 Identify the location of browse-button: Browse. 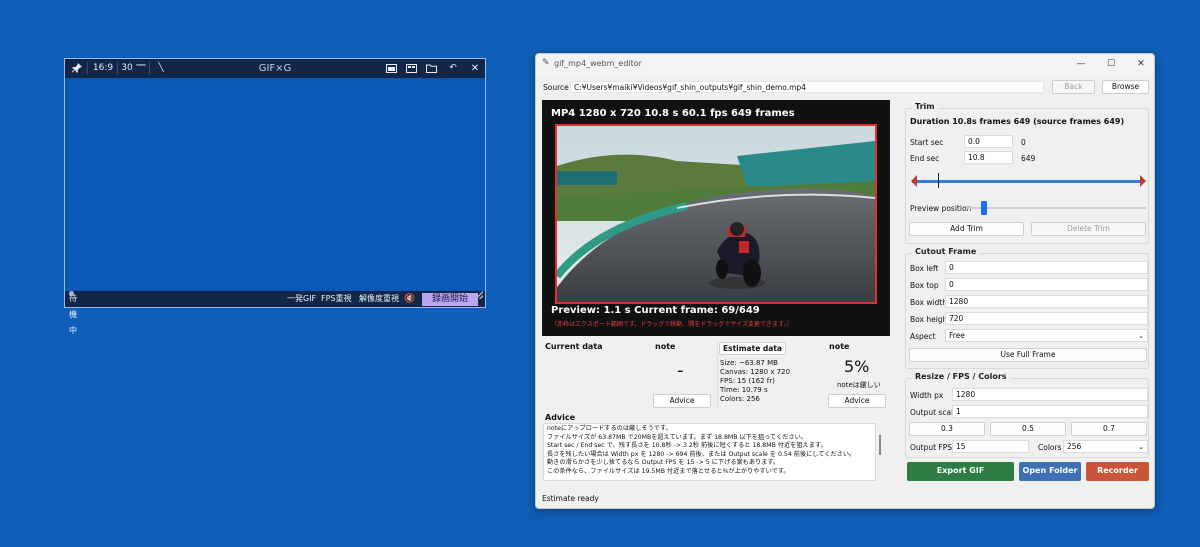
(1125, 87).